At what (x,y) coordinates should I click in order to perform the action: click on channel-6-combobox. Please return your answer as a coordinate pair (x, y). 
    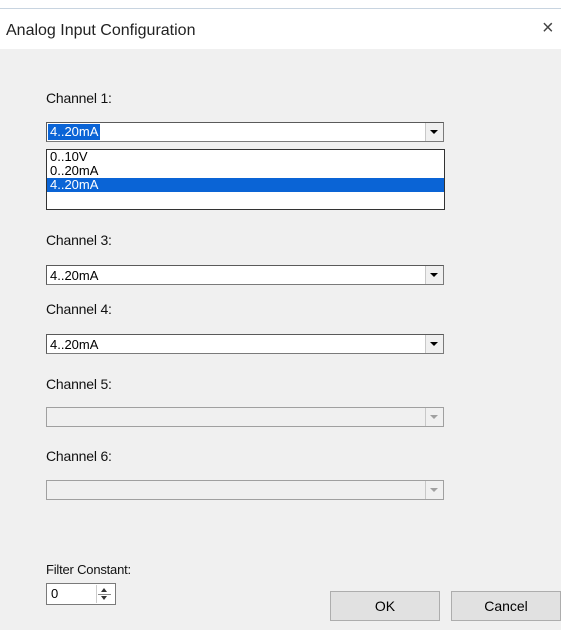
    Looking at the image, I should click on (245, 490).